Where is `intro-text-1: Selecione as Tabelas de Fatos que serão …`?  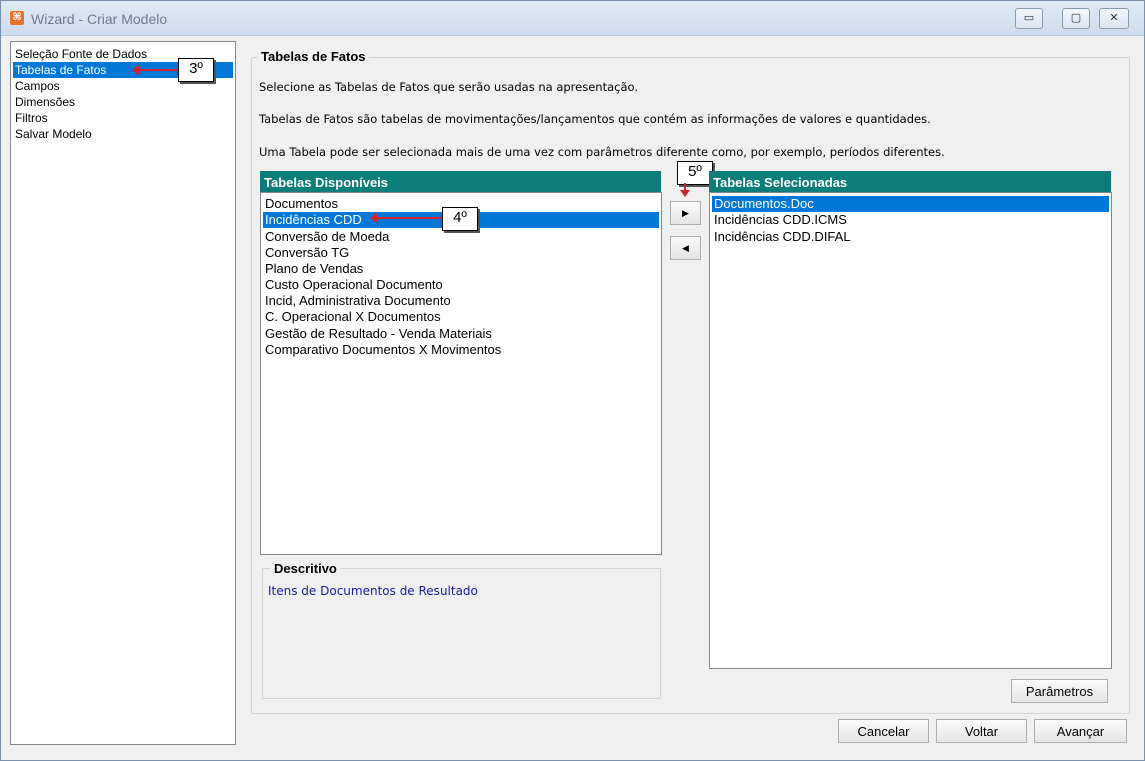 intro-text-1: Selecione as Tabelas de Fatos que serão … is located at coordinates (449, 87).